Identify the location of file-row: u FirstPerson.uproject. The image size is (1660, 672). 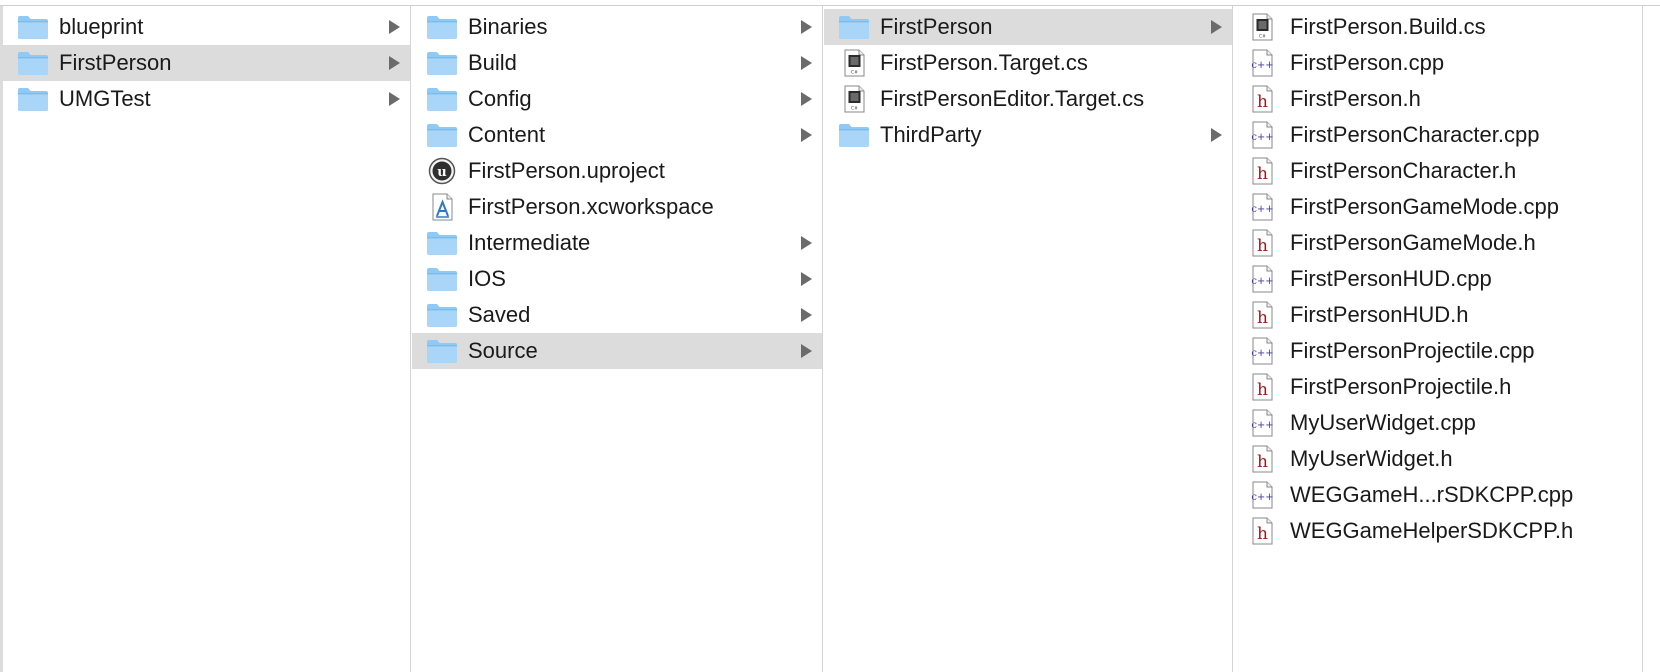
(617, 171).